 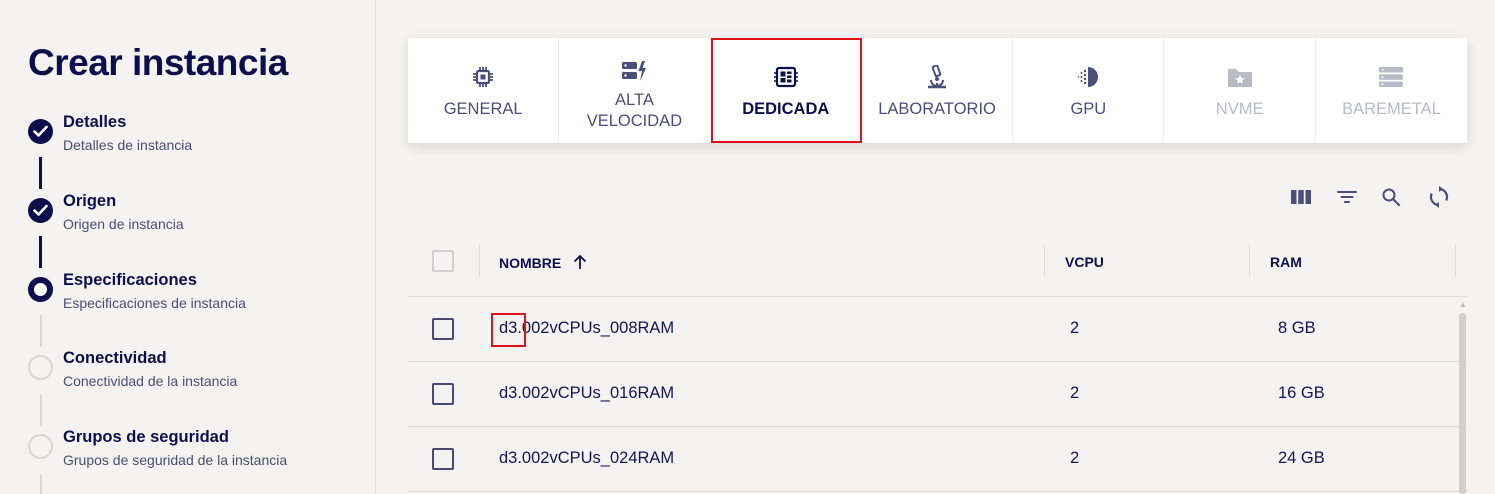 I want to click on tab-label: LABORATORIO, so click(x=937, y=109).